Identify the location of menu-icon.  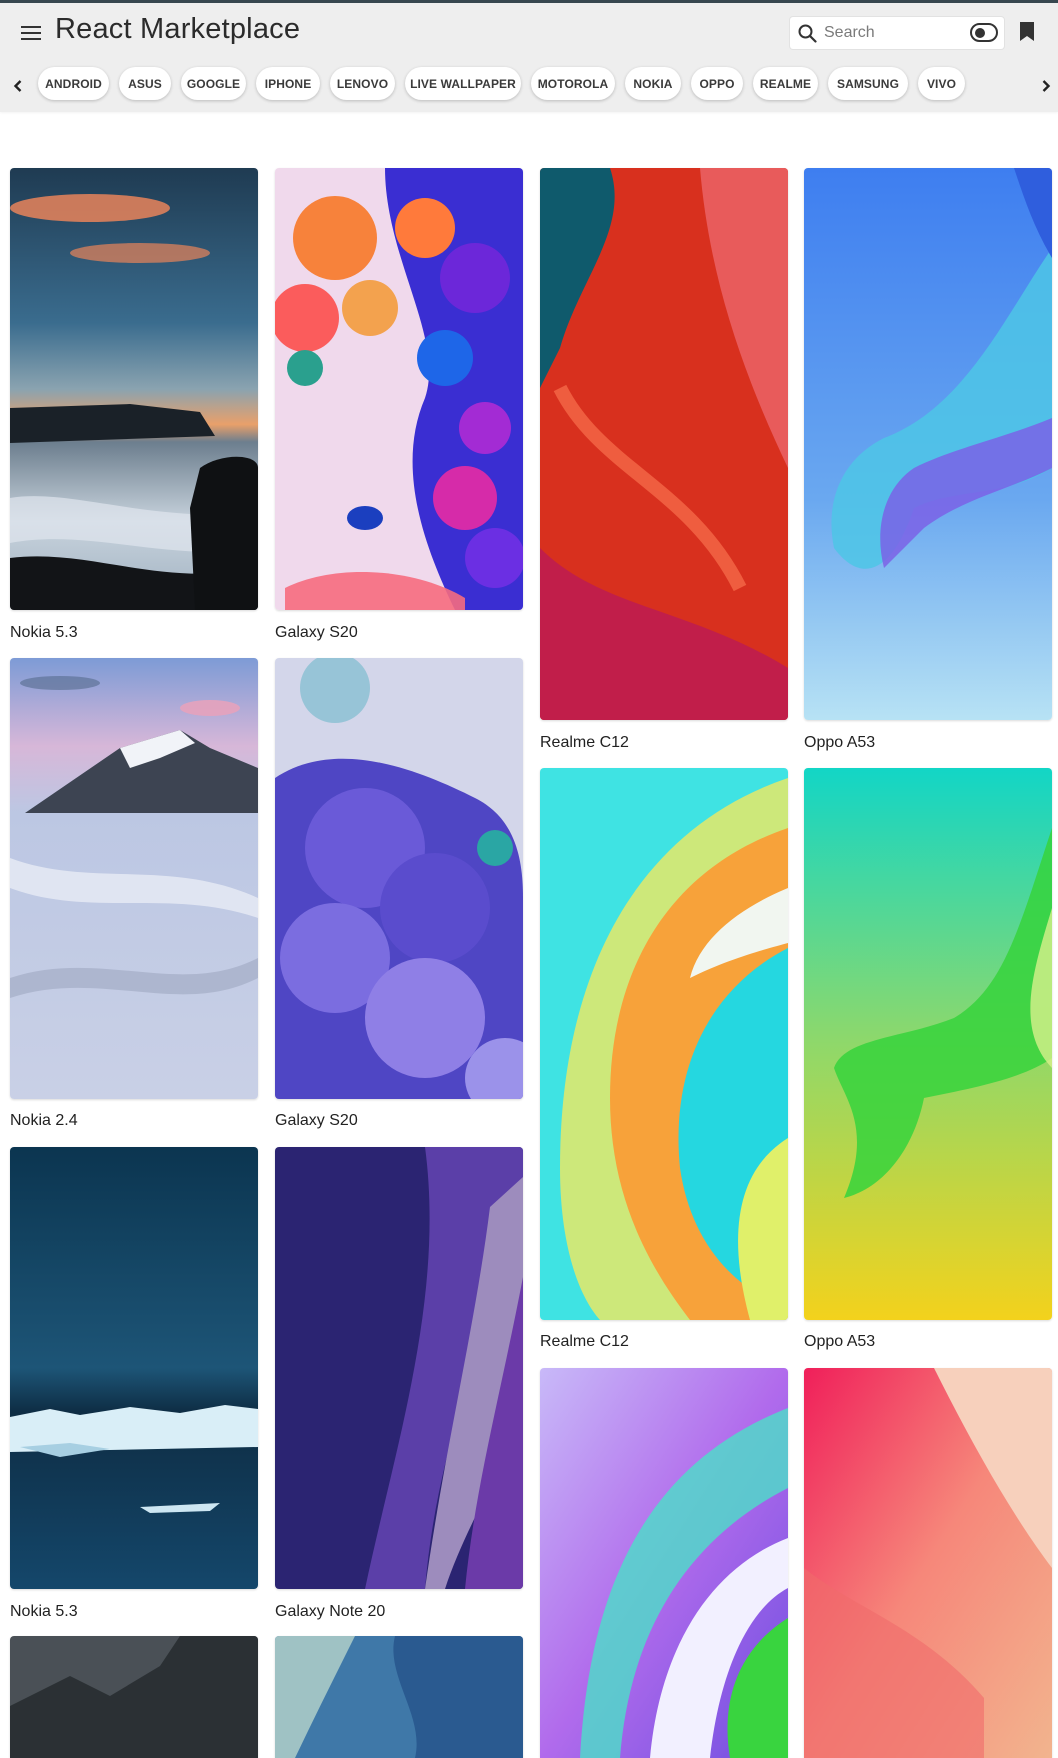
(31, 33).